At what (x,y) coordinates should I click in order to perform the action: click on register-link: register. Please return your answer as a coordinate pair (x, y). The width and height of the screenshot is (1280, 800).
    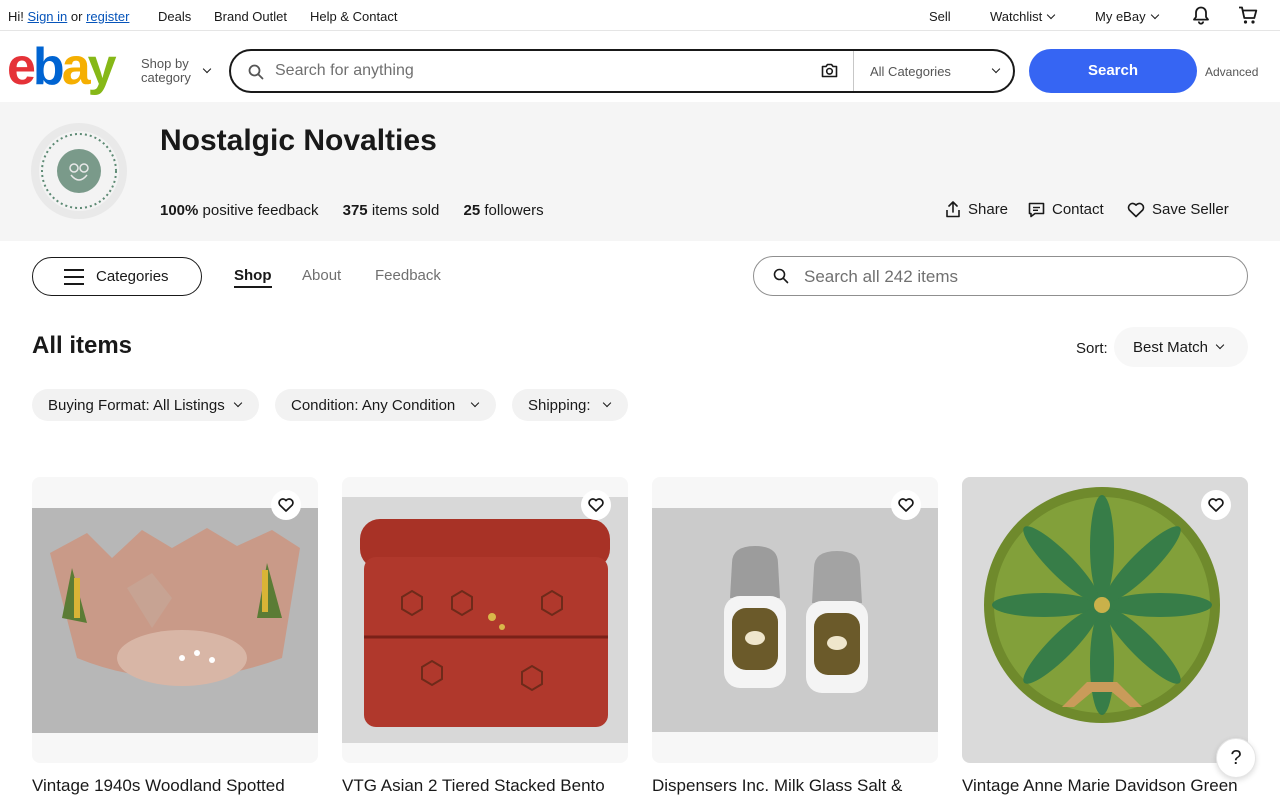
    Looking at the image, I should click on (107, 16).